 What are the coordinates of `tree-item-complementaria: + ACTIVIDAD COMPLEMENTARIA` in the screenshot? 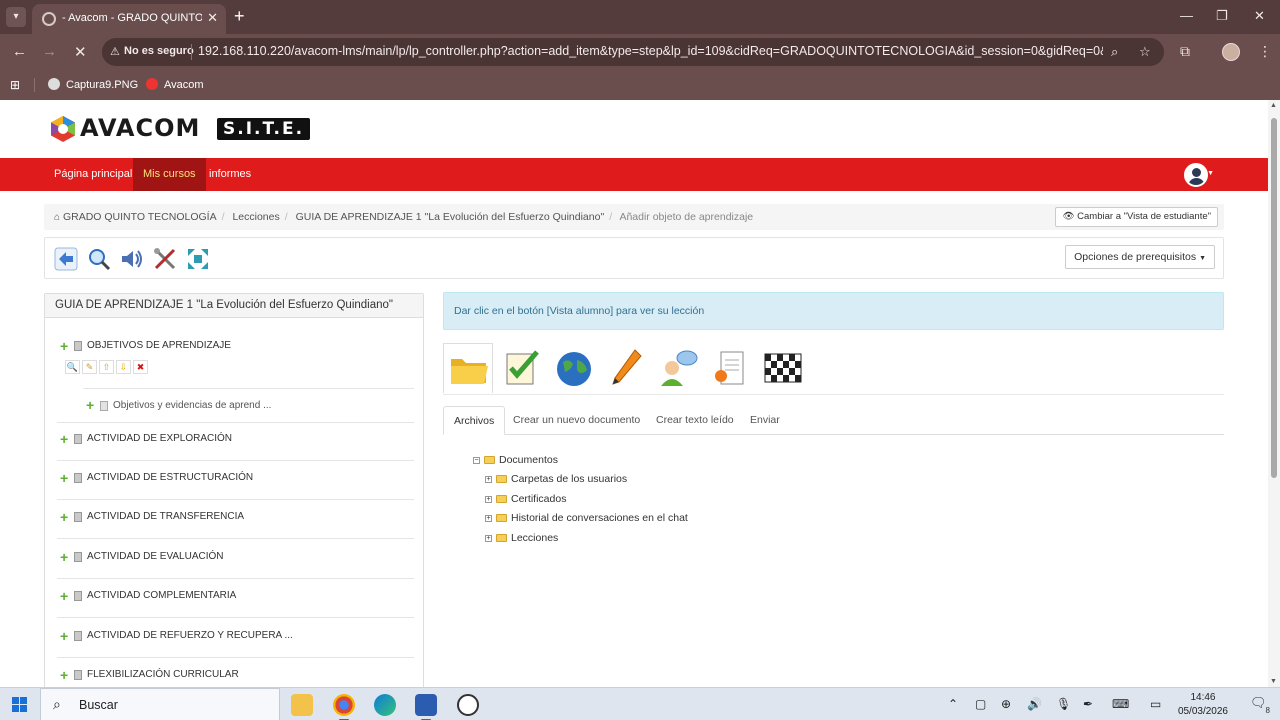 It's located at (235, 598).